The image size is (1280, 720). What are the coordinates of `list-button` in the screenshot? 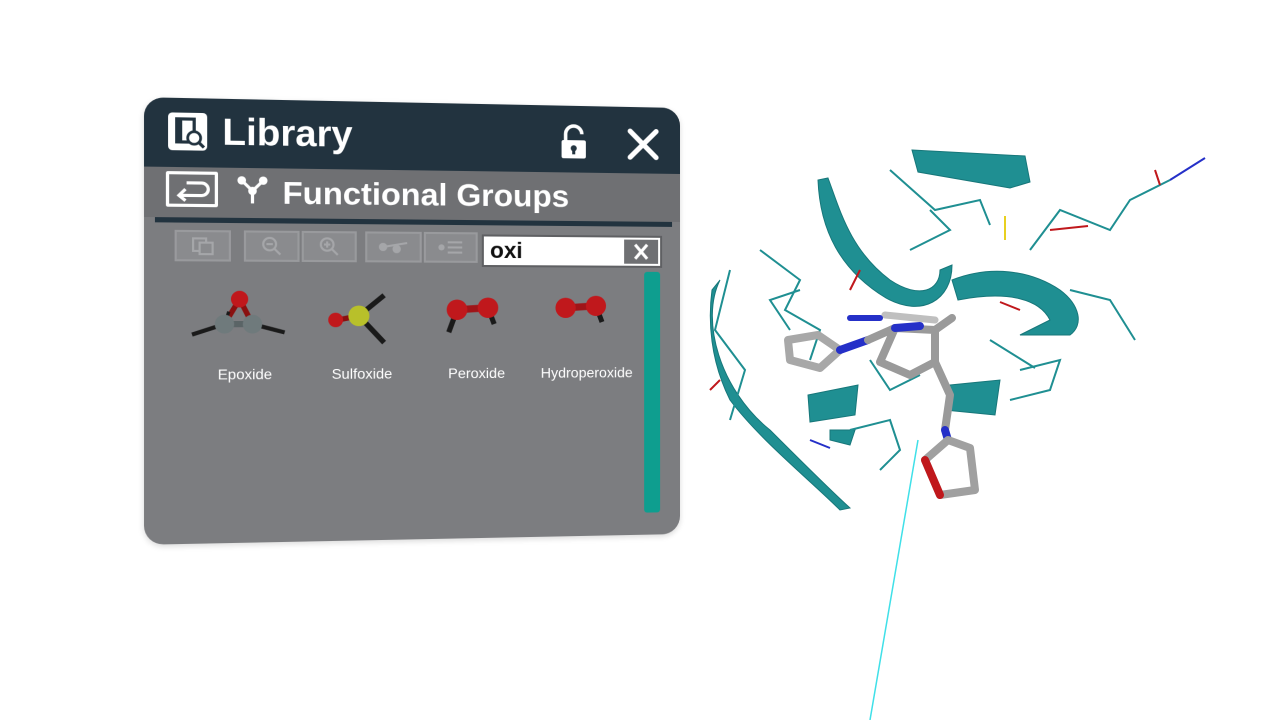 It's located at (450, 247).